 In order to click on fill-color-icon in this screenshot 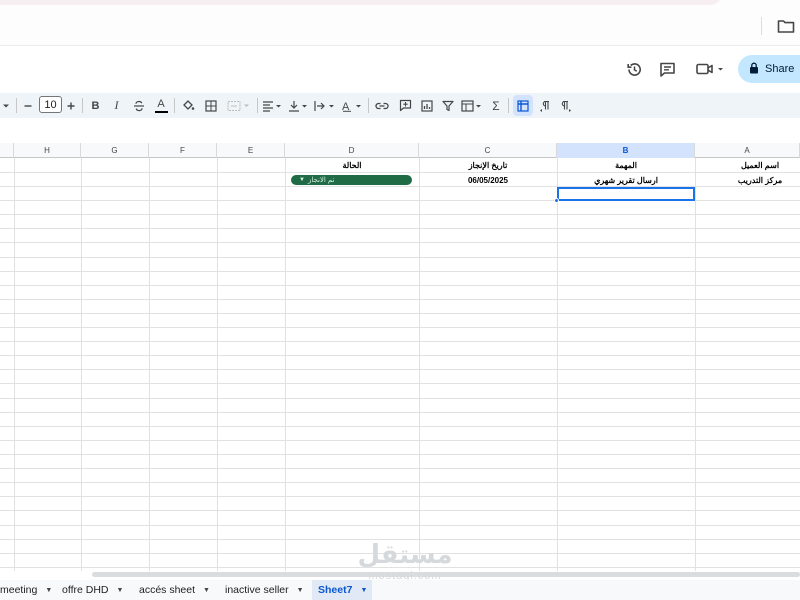, I will do `click(188, 105)`.